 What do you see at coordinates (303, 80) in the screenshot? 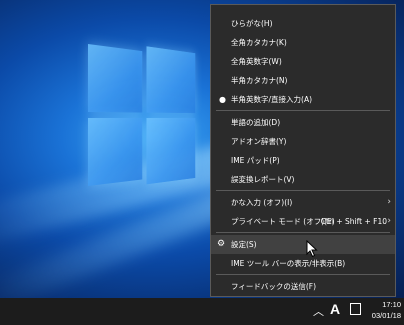
I see `menu-item-halfwidth-katakana: 半角カタカナ(N)` at bounding box center [303, 80].